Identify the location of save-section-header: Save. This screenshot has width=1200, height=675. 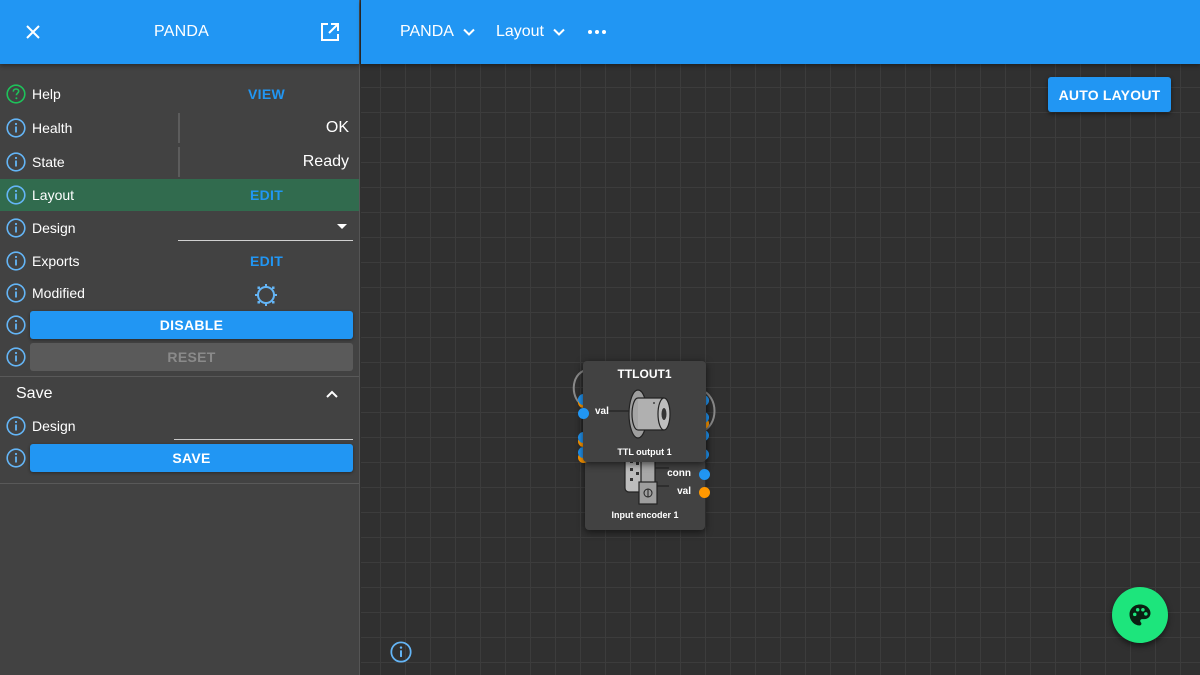
(179, 394).